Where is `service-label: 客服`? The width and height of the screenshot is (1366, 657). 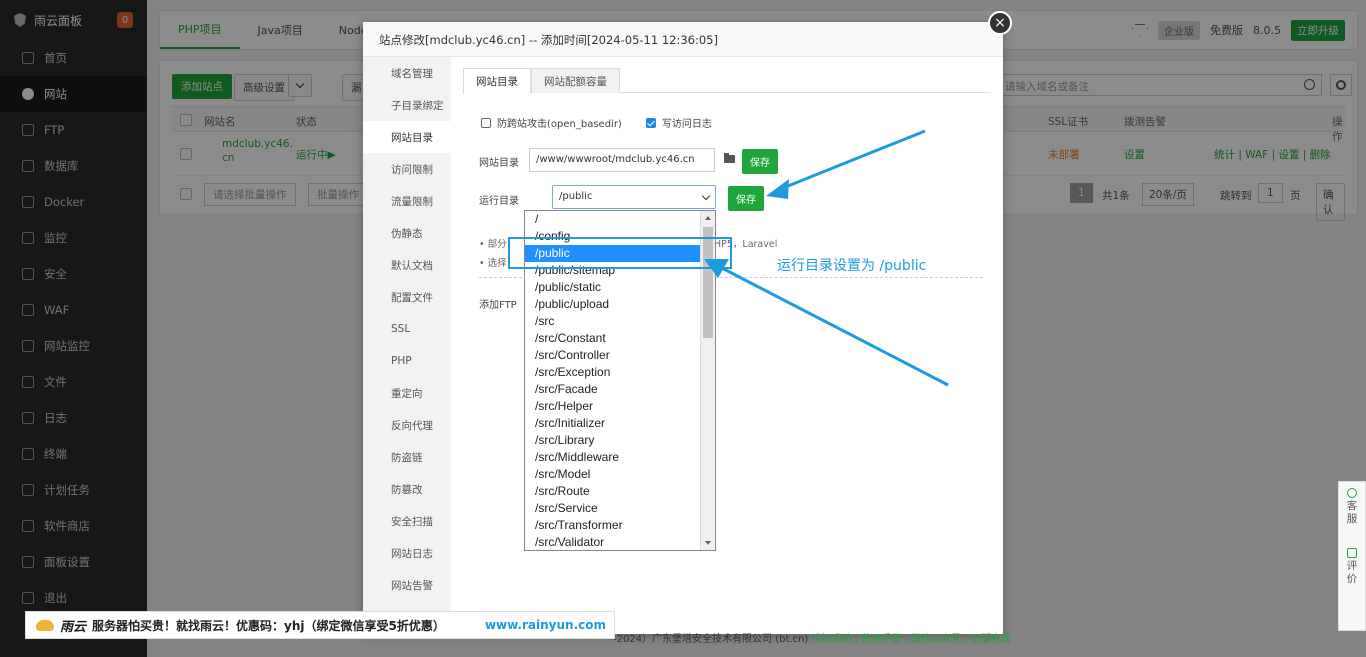 service-label: 客服 is located at coordinates (1352, 512).